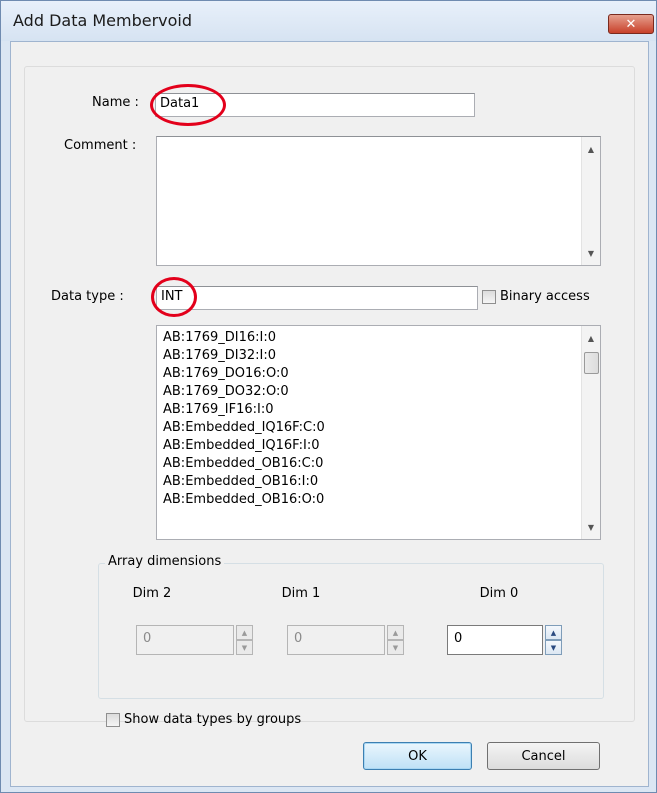 The image size is (657, 793). What do you see at coordinates (87, 296) in the screenshot?
I see `data-type-label: Data type :` at bounding box center [87, 296].